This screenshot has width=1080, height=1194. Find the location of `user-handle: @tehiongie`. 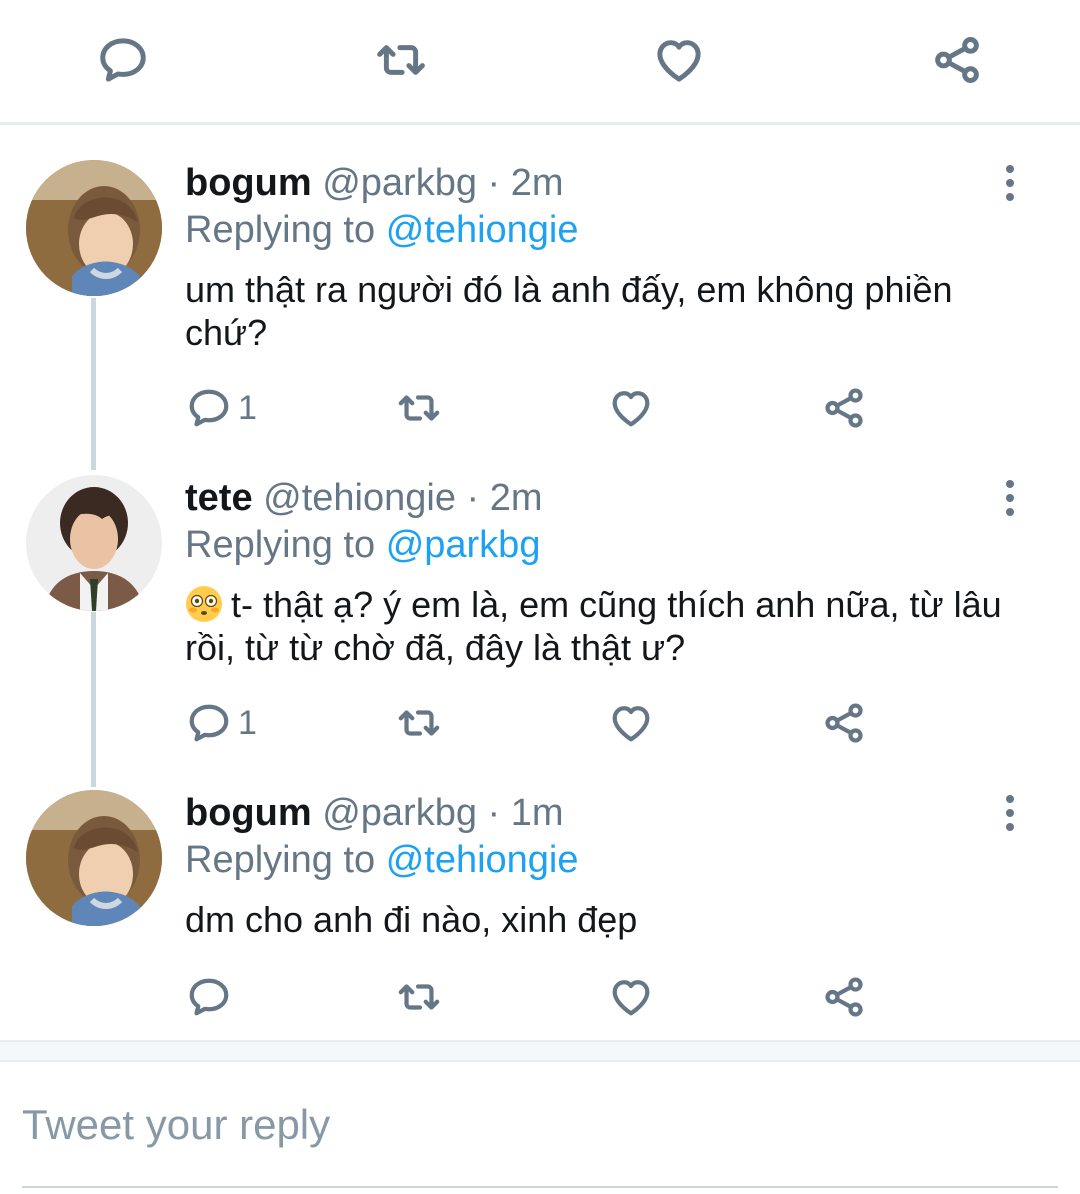

user-handle: @tehiongie is located at coordinates (359, 498).